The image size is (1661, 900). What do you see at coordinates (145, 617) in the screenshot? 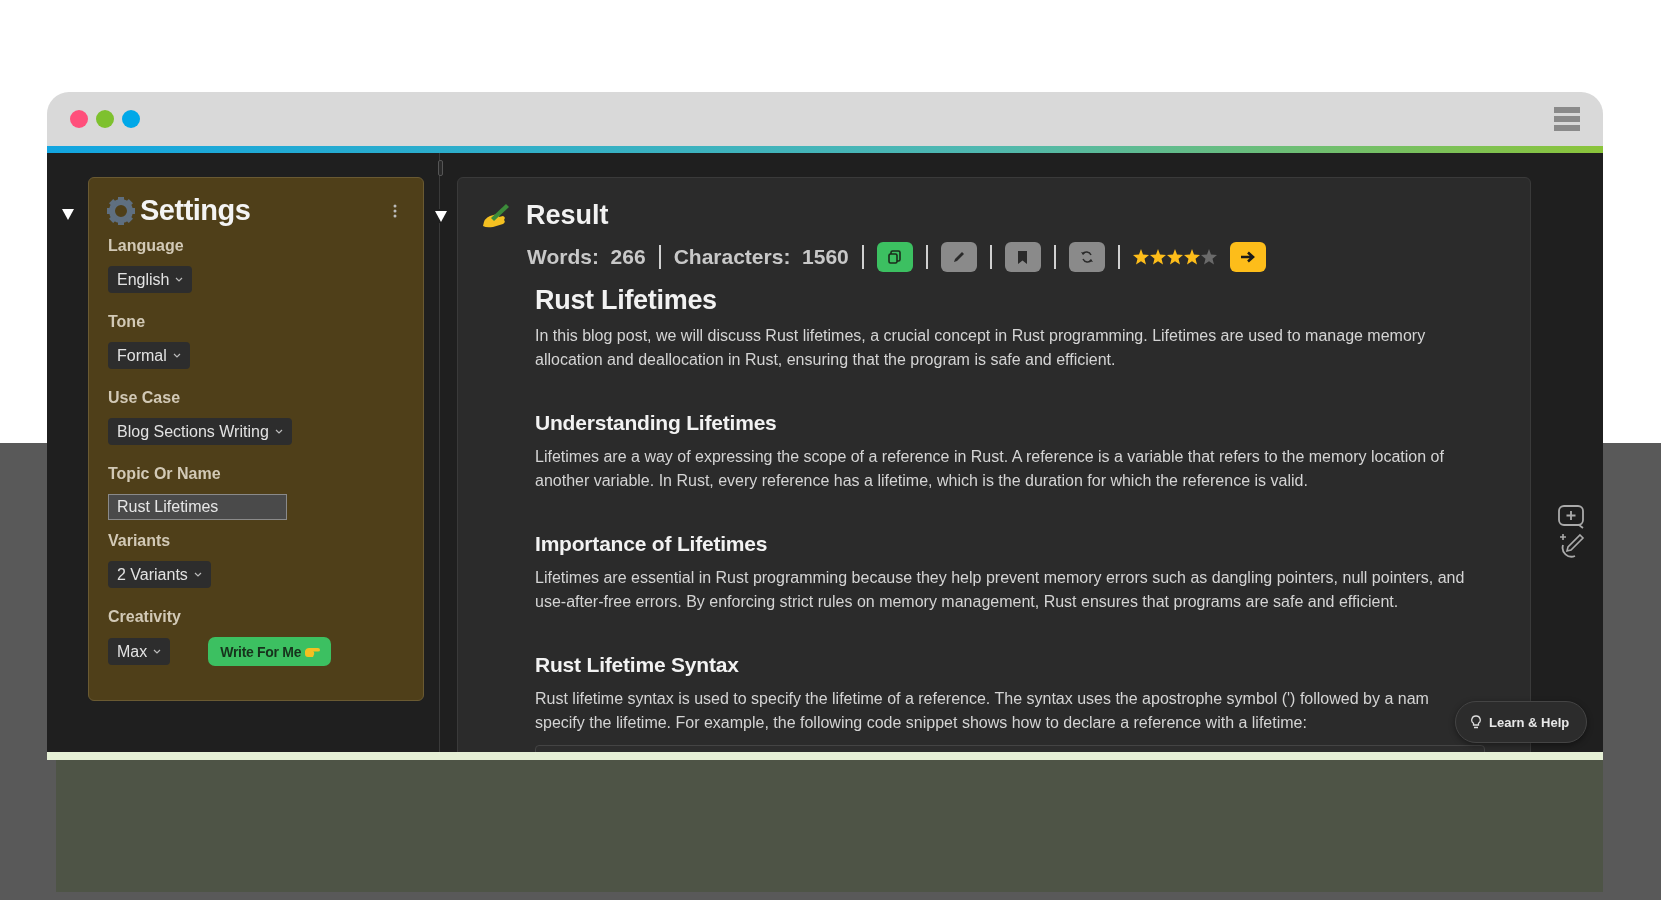
I see `field-label: Creativity` at bounding box center [145, 617].